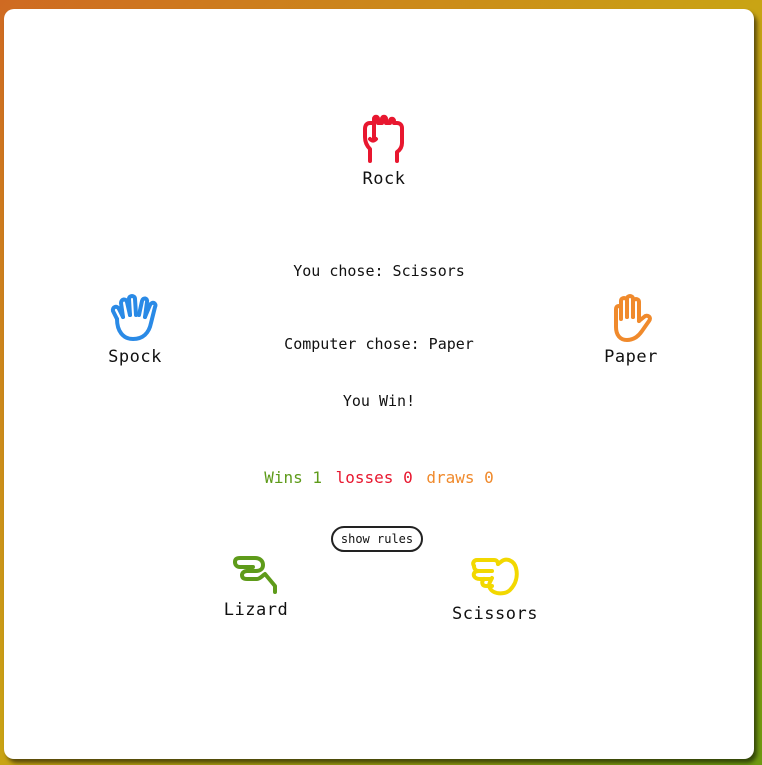 The width and height of the screenshot is (762, 765). I want to click on you-chose-text: You chose: Scissors, so click(379, 271).